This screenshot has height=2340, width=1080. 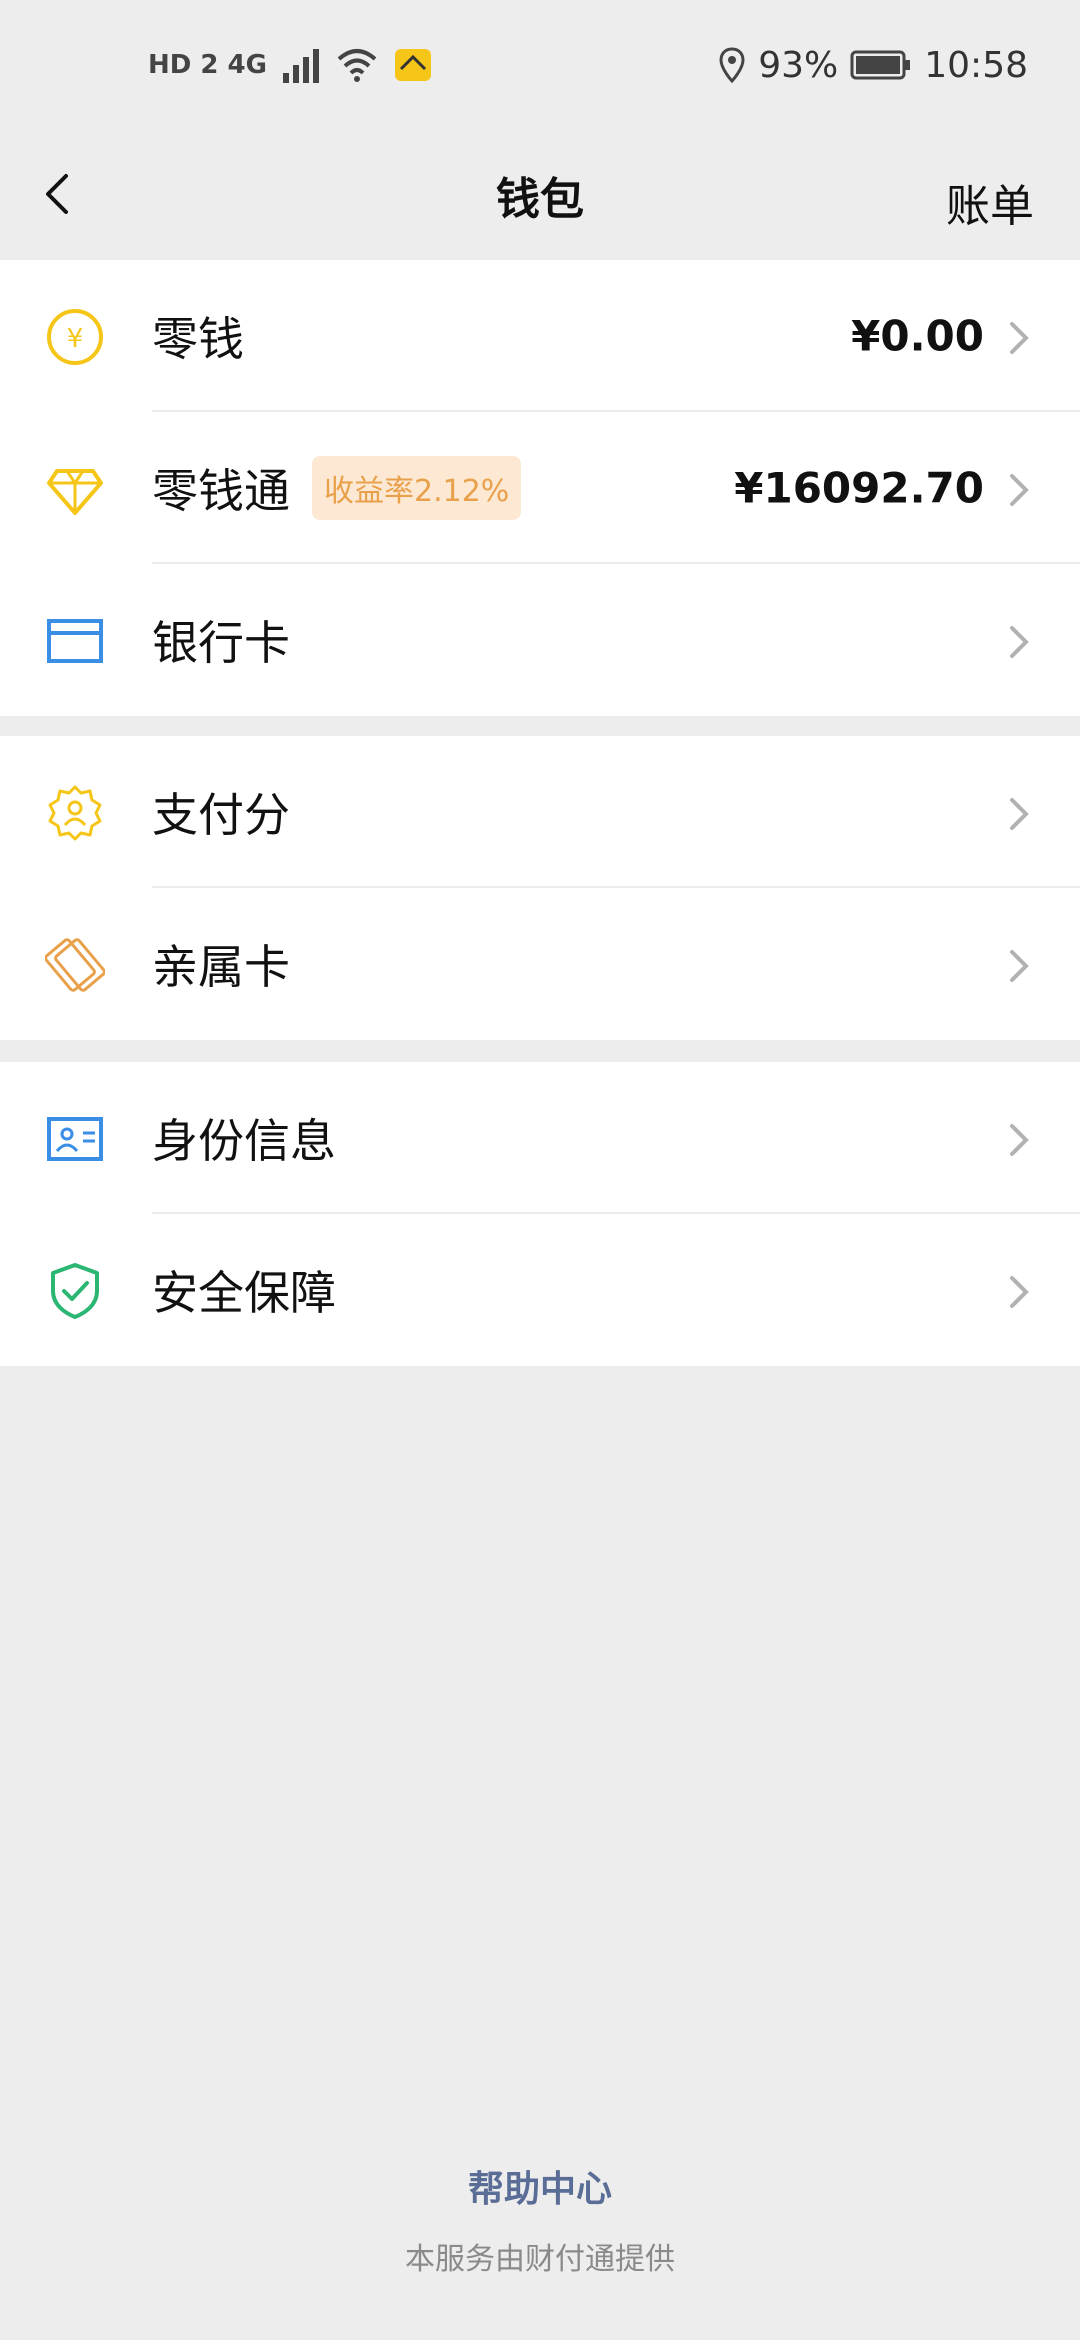 I want to click on yield-rate-badge: 收益率2.12%, so click(x=417, y=488).